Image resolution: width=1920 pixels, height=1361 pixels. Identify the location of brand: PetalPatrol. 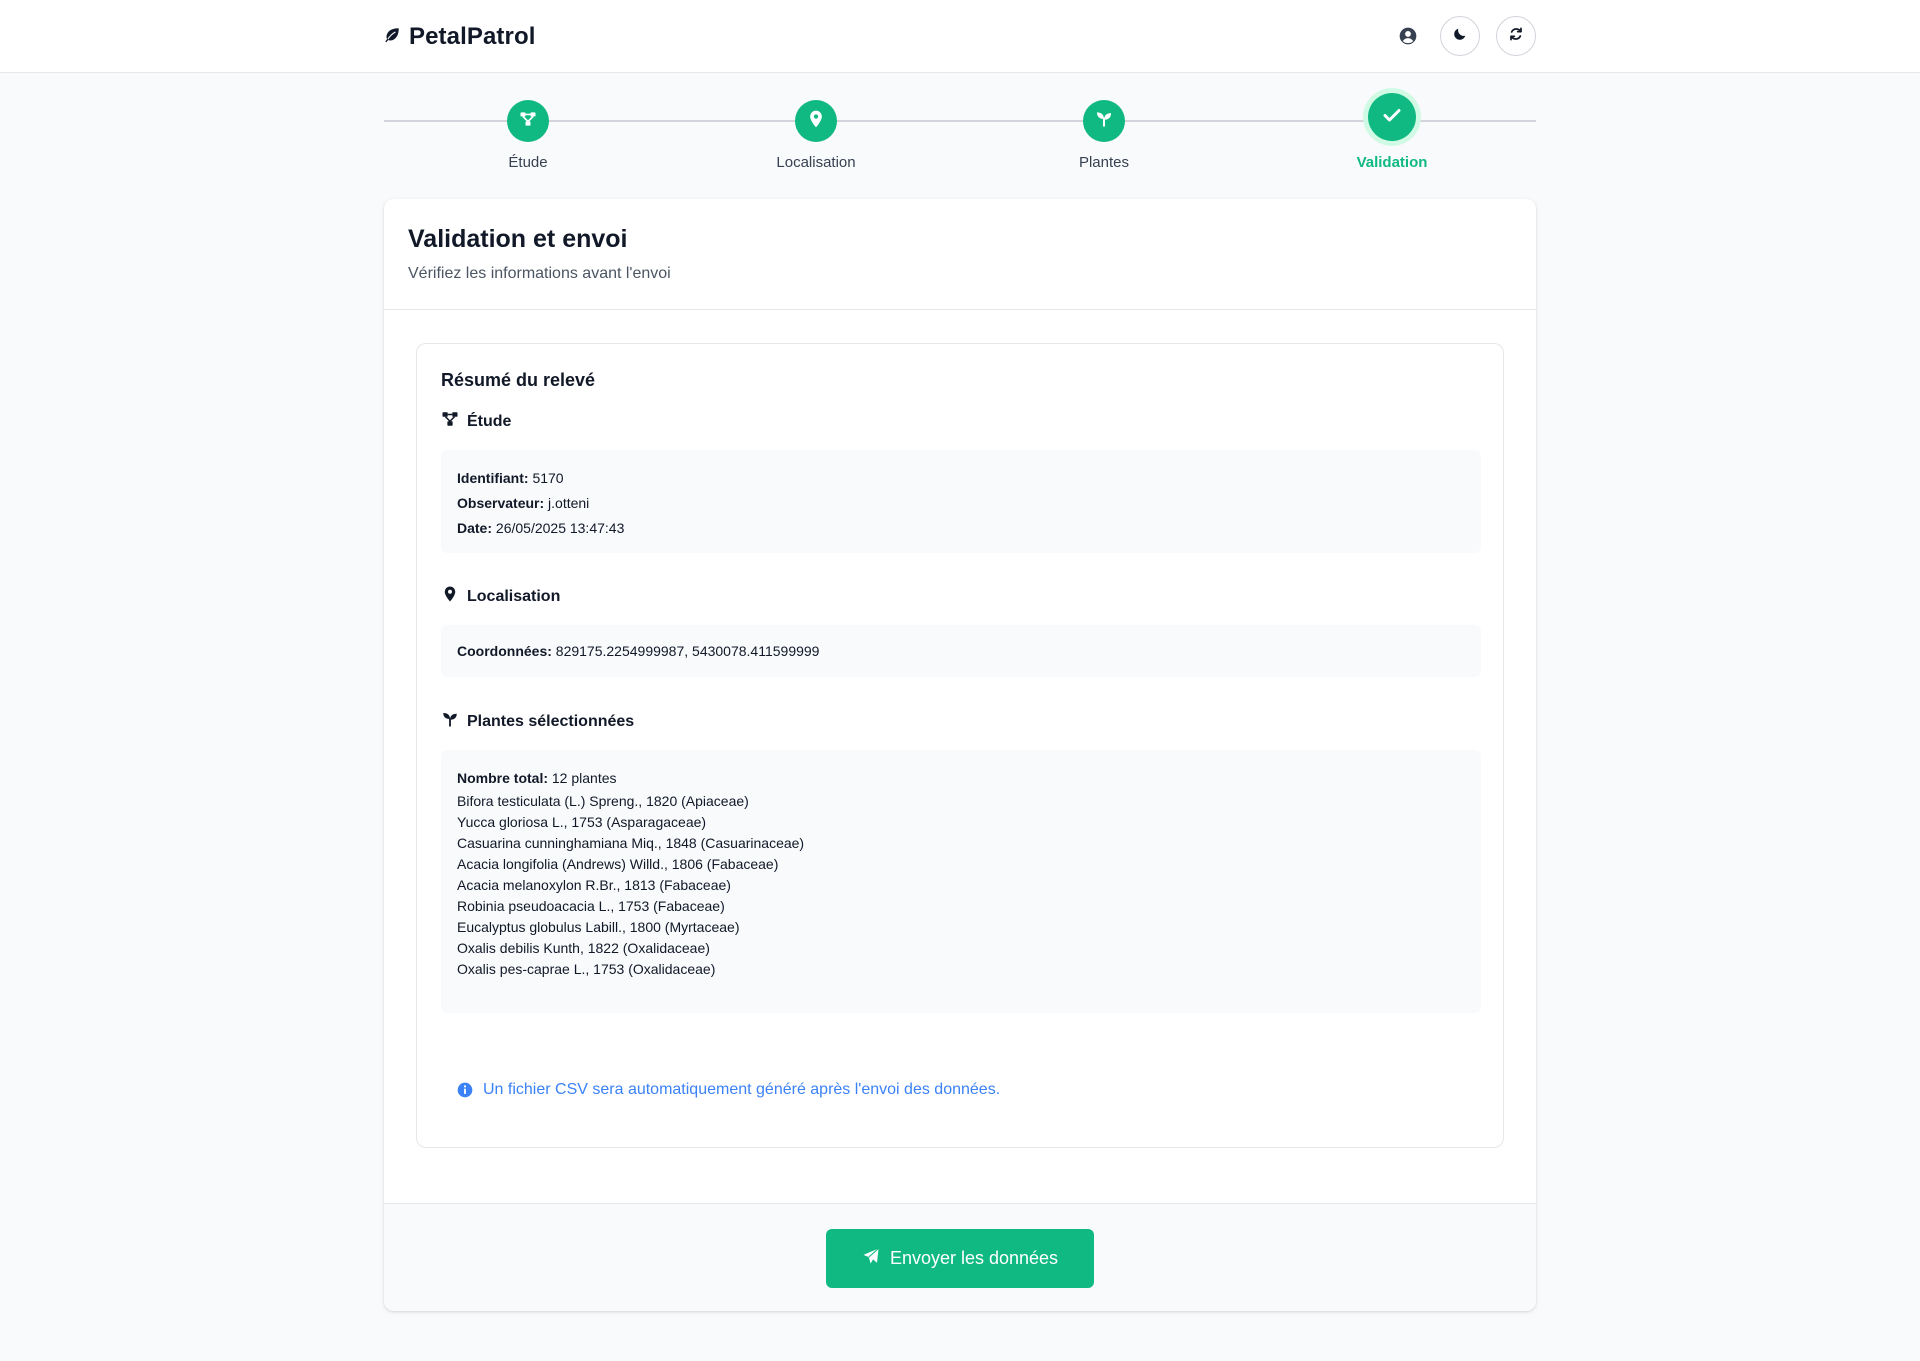
(459, 37).